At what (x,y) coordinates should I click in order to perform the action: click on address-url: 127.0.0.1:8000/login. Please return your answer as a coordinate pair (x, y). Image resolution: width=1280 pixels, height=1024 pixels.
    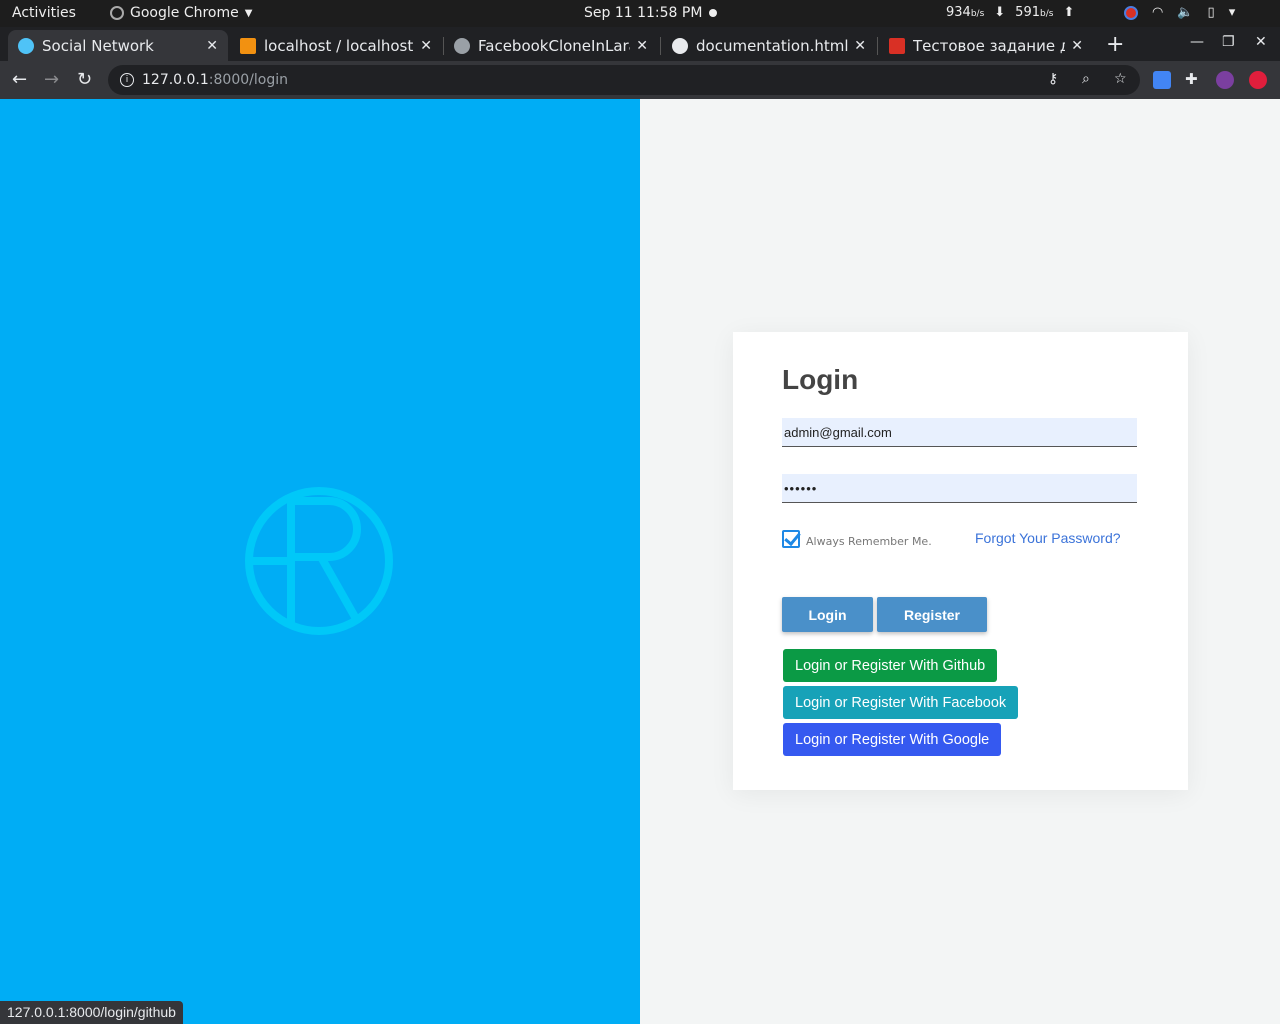
    Looking at the image, I should click on (215, 80).